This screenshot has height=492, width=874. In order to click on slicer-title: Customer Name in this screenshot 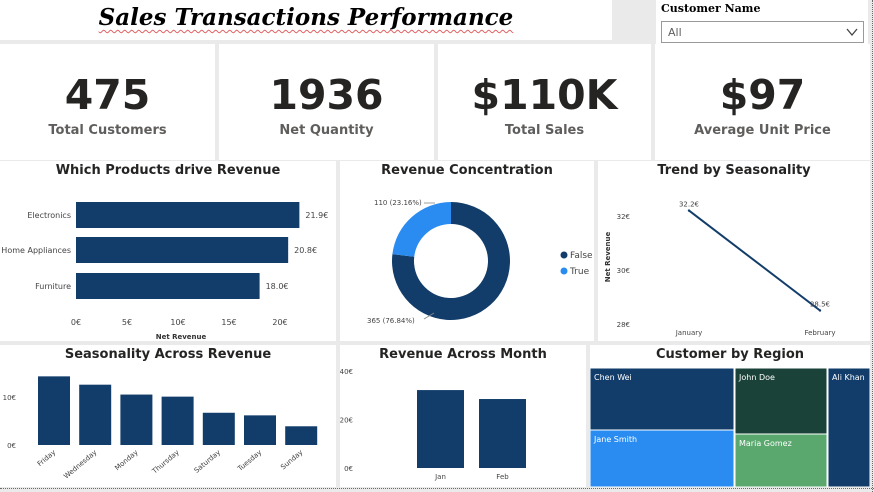, I will do `click(711, 8)`.